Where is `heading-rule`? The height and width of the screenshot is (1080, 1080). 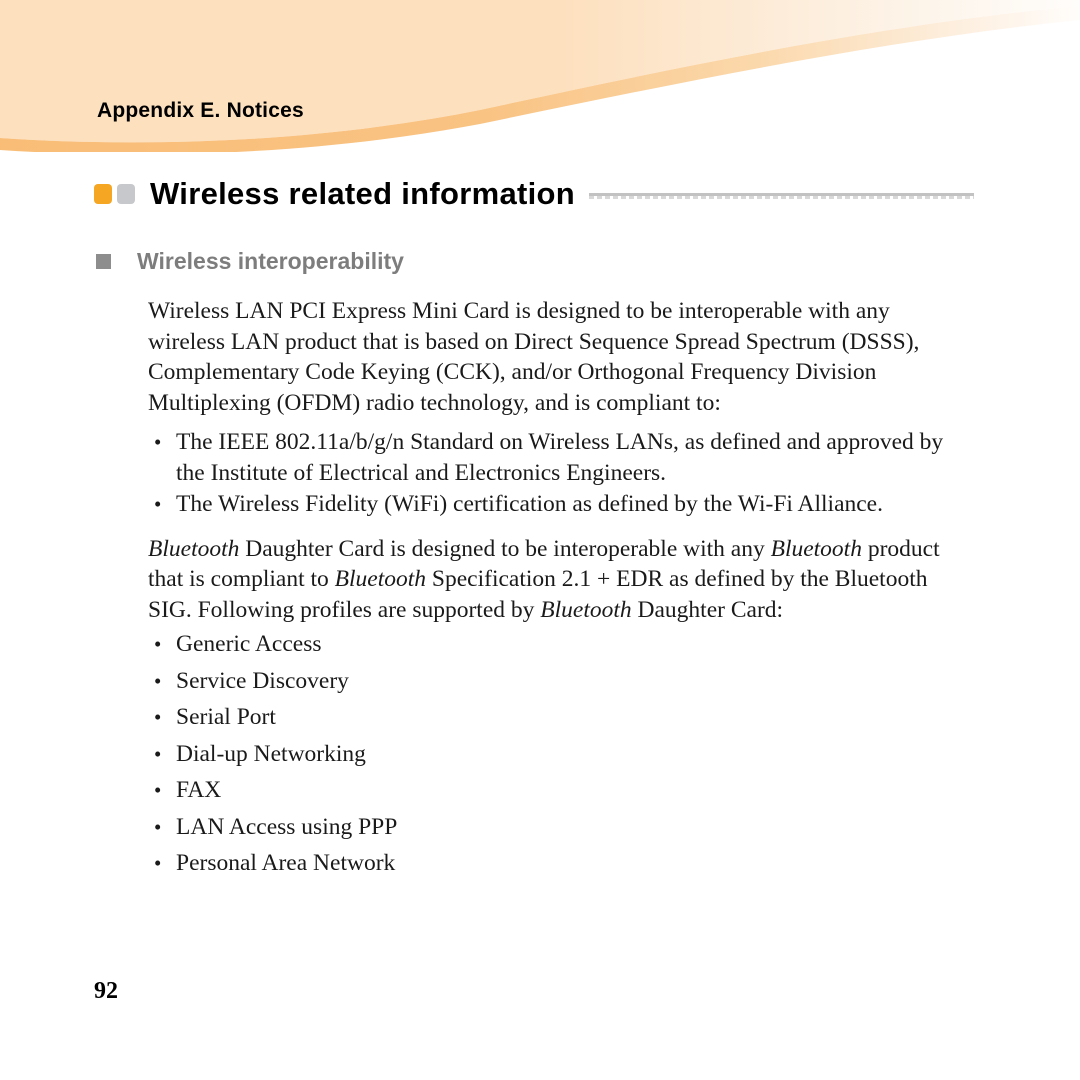
heading-rule is located at coordinates (781, 196).